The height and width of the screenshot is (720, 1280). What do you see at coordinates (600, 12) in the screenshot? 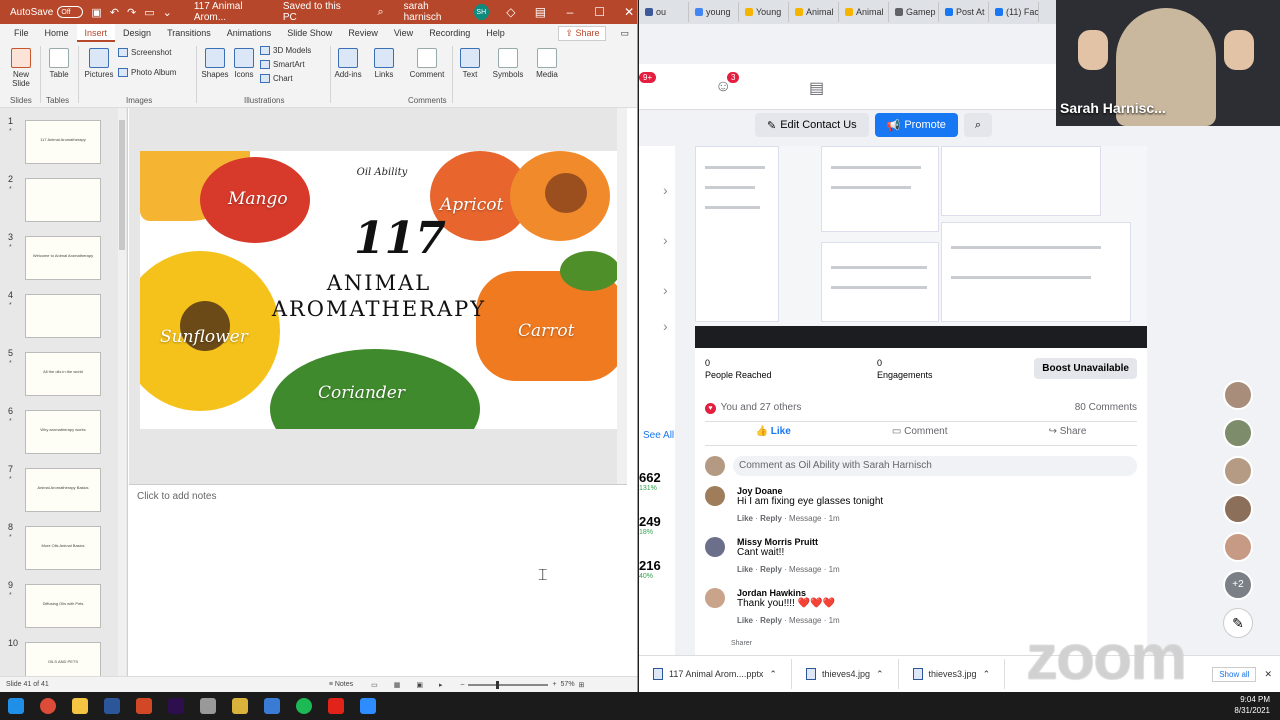
I see `maximize-icon: ☐` at bounding box center [600, 12].